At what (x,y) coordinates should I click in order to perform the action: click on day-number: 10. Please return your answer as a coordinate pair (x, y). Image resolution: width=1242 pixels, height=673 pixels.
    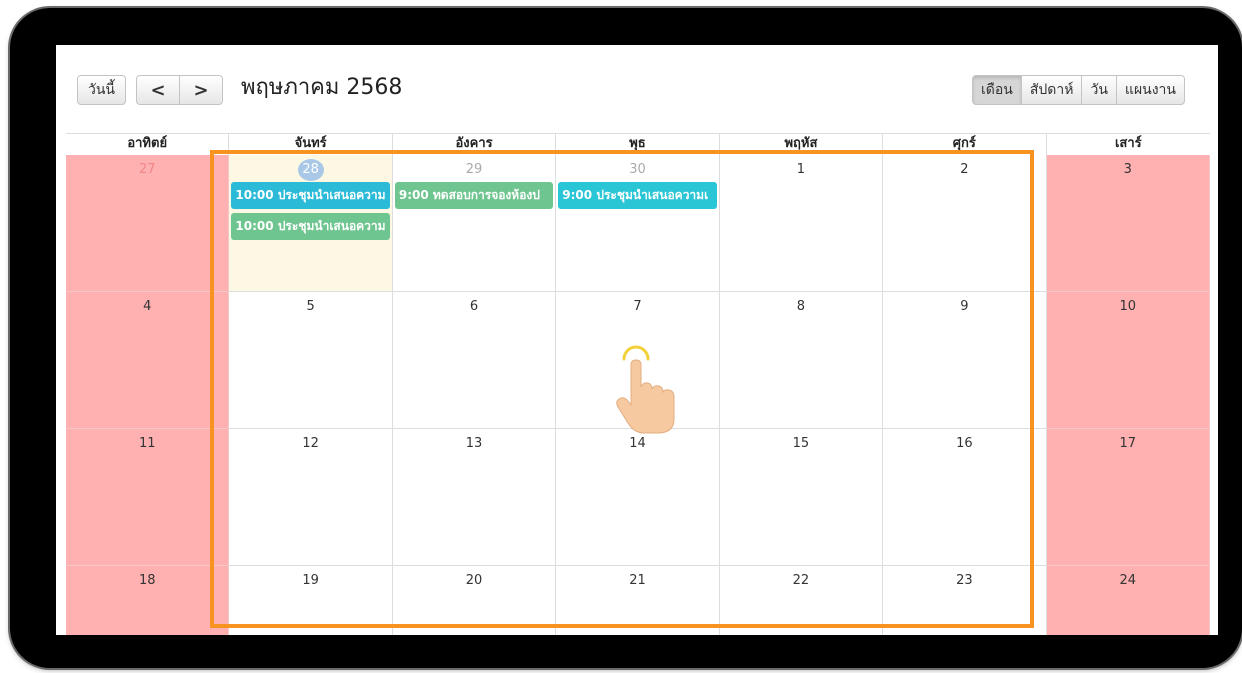
    Looking at the image, I should click on (1128, 306).